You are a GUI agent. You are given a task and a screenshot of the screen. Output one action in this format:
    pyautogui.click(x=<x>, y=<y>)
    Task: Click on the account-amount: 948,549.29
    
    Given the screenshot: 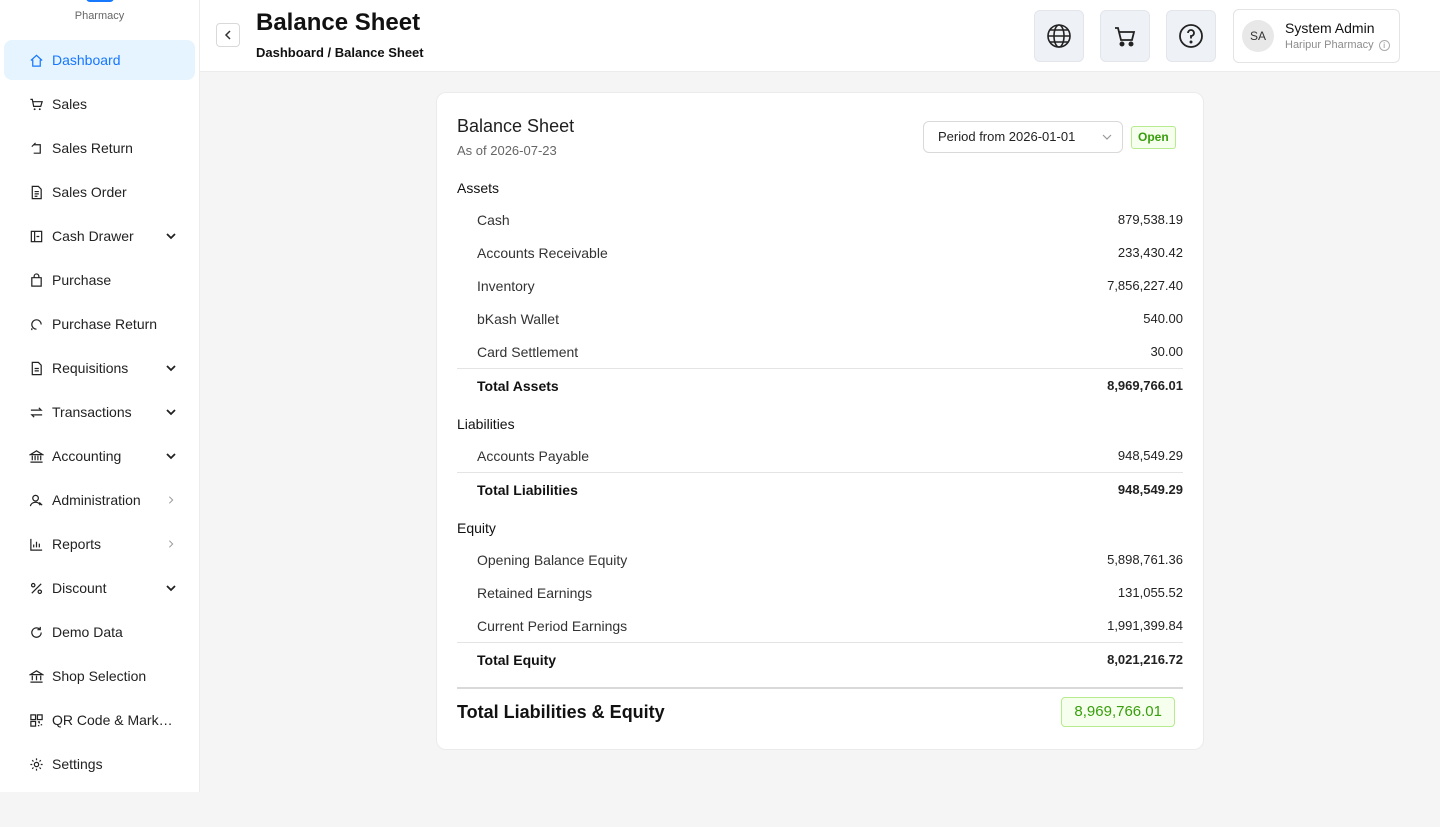 What is the action you would take?
    pyautogui.click(x=1150, y=455)
    